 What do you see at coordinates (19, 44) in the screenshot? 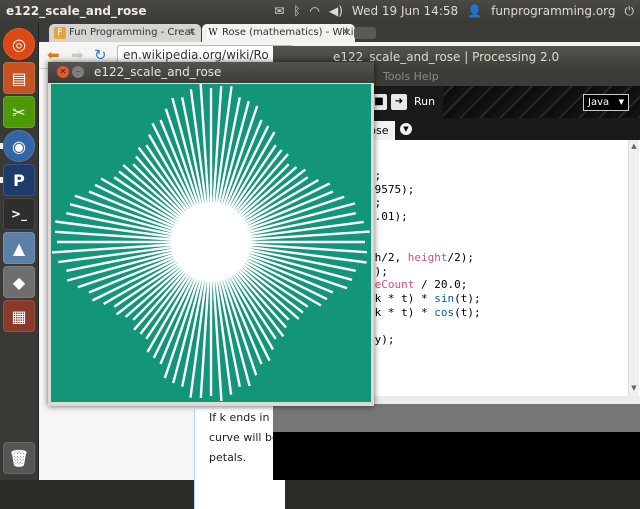
I see `ubuntu-dash-icon: ◎` at bounding box center [19, 44].